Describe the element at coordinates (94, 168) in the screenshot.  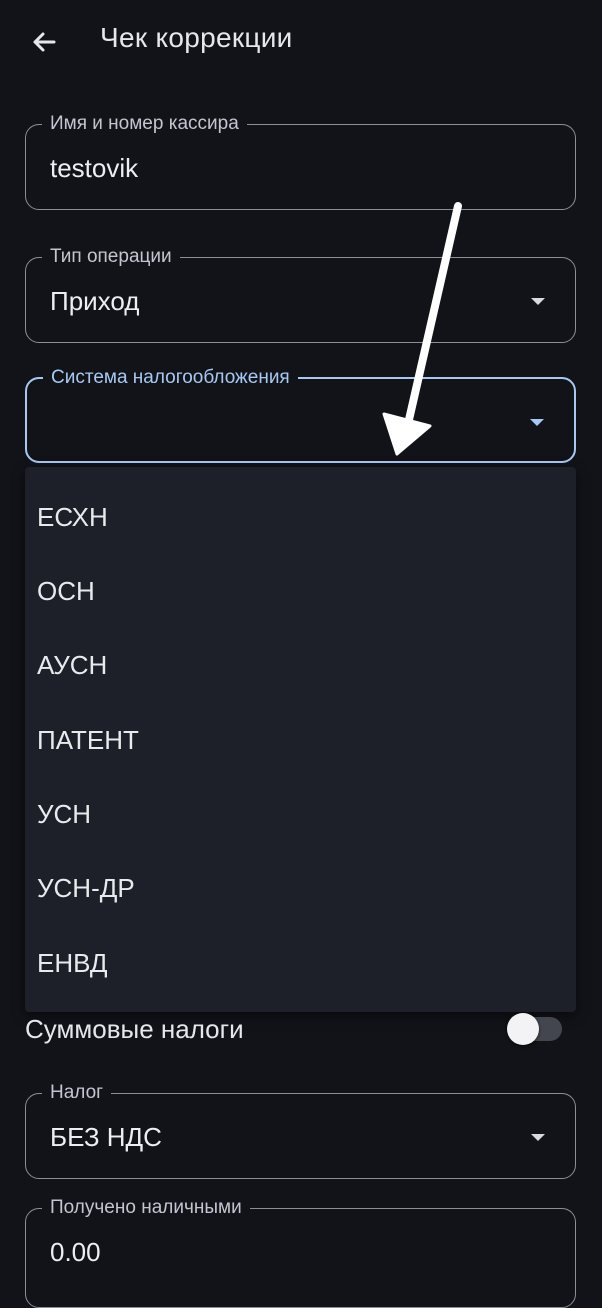
I see `cashier-field-value: testovik` at that location.